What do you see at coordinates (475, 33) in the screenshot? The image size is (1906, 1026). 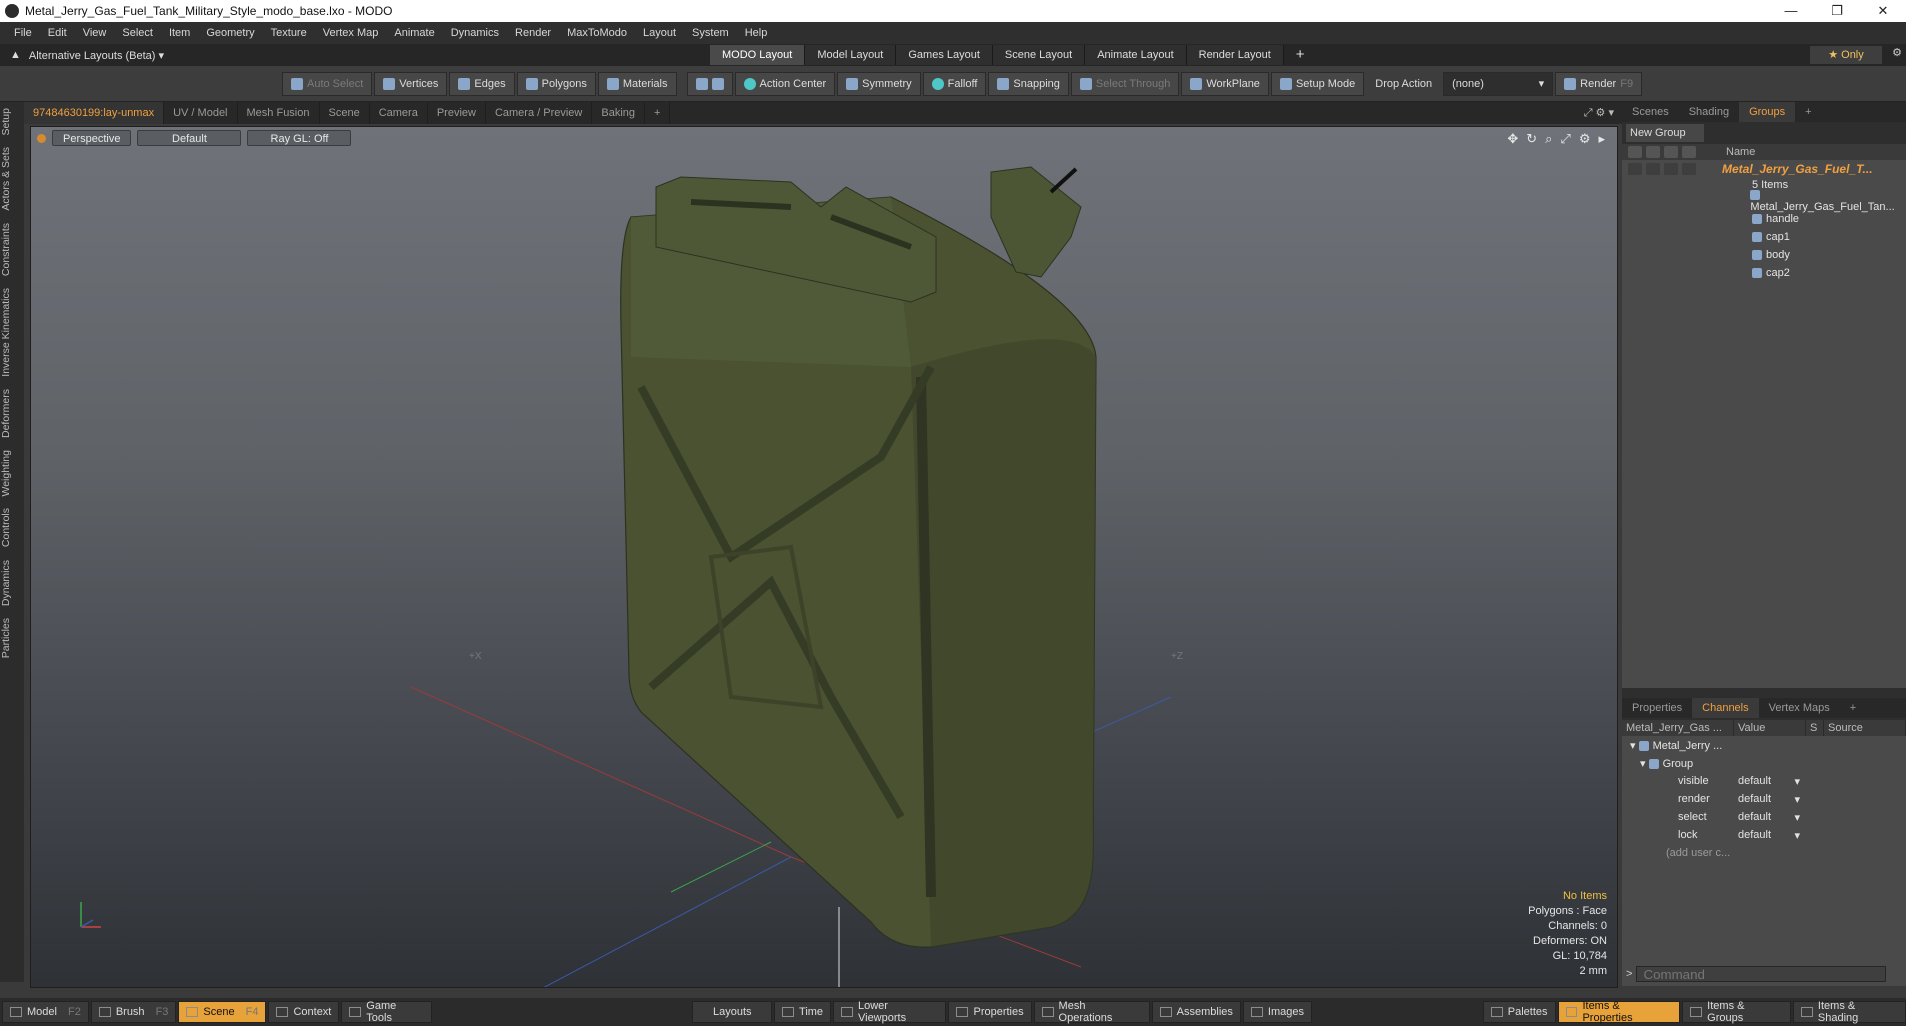 I see `menu-dynamics: Dynamics` at bounding box center [475, 33].